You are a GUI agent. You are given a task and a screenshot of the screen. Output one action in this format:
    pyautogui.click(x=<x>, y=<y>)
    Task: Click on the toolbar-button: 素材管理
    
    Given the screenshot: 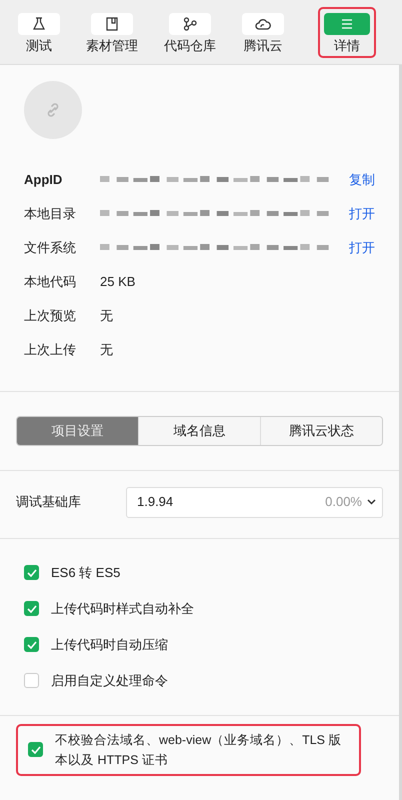 What is the action you would take?
    pyautogui.click(x=112, y=32)
    